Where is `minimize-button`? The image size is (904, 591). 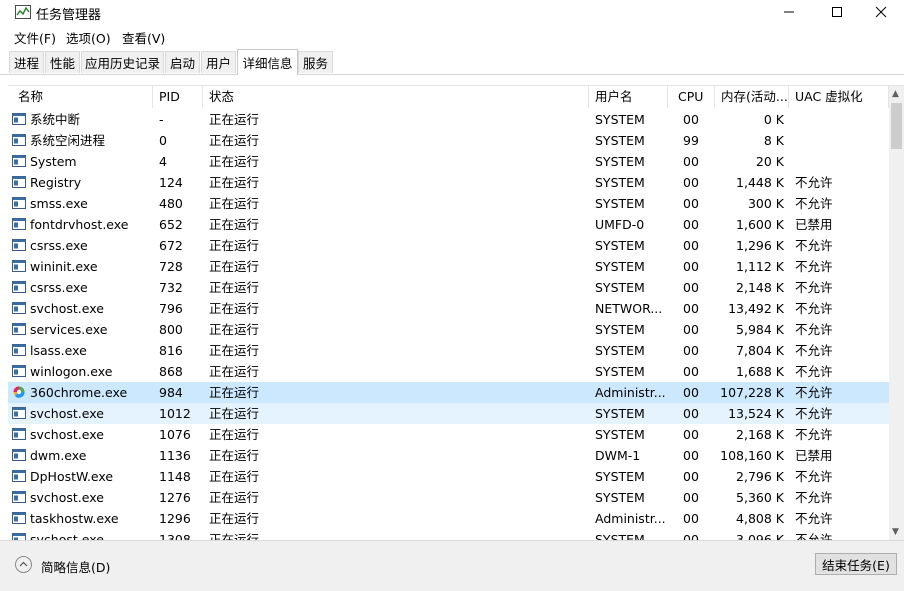
minimize-button is located at coordinates (789, 12).